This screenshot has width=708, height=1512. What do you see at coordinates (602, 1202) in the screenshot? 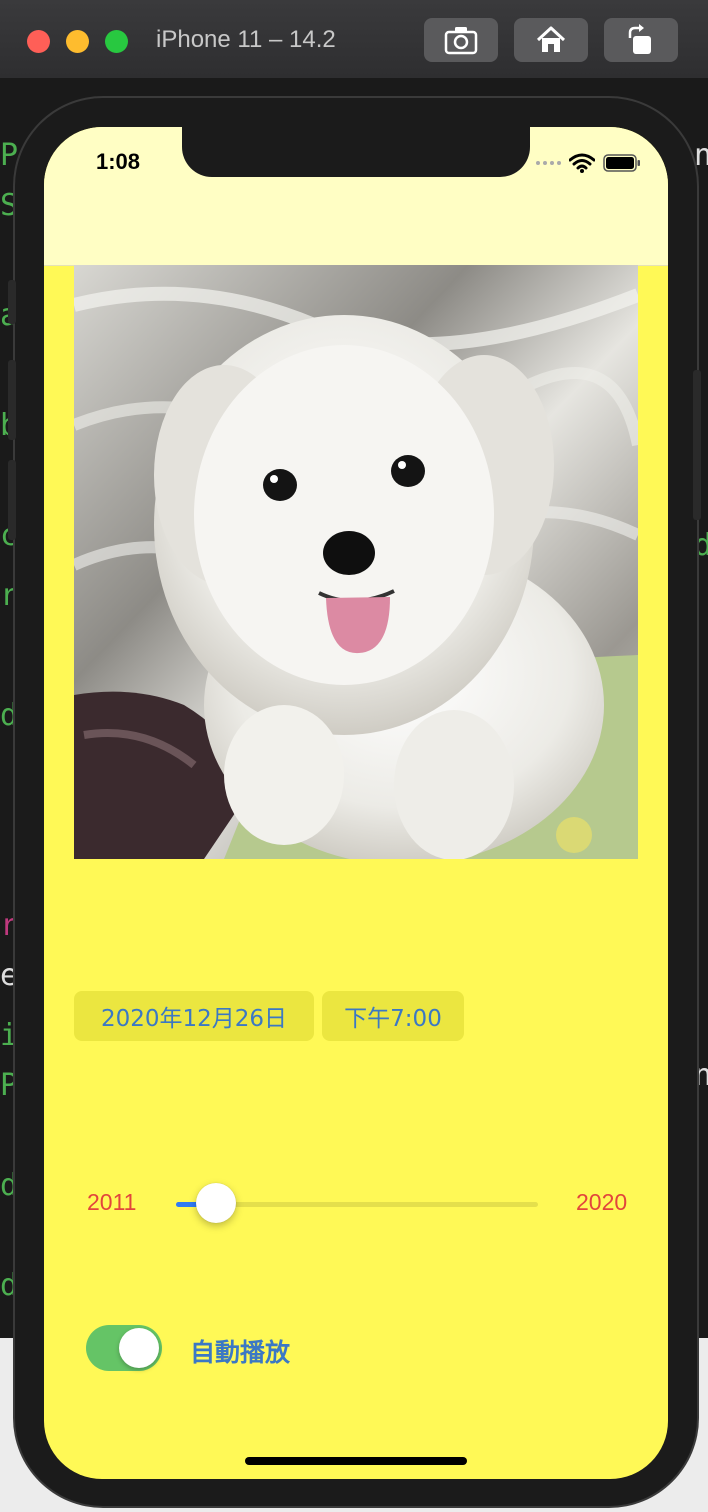
I see `slider-max-label: 2020` at bounding box center [602, 1202].